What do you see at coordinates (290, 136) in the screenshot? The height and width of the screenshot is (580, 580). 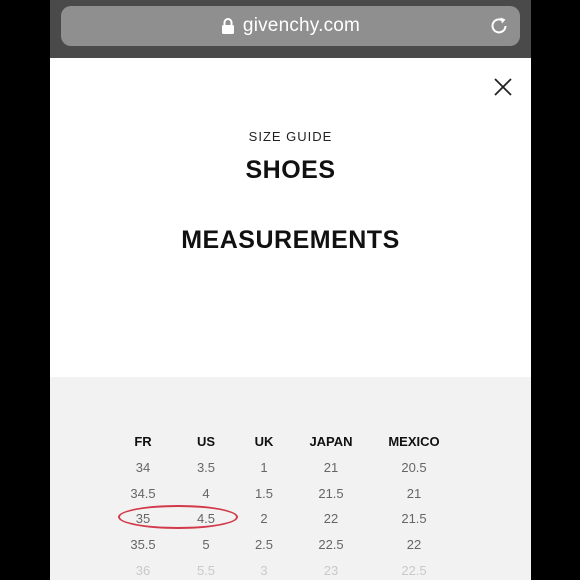 I see `size-guide-overline: SIZE GUIDE` at bounding box center [290, 136].